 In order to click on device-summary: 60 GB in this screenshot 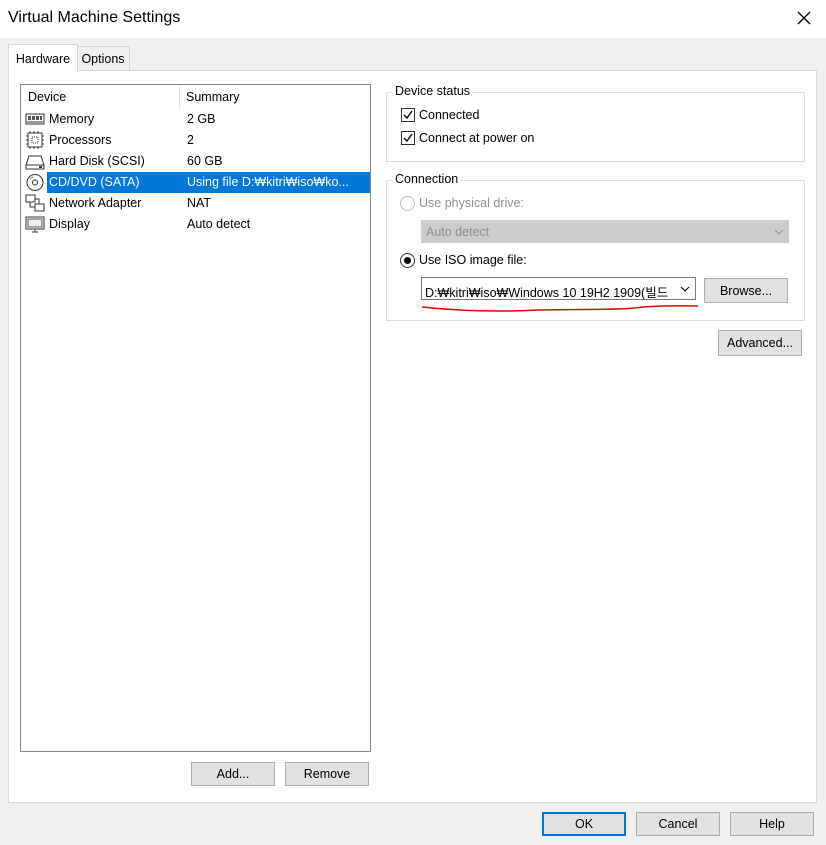, I will do `click(205, 161)`.